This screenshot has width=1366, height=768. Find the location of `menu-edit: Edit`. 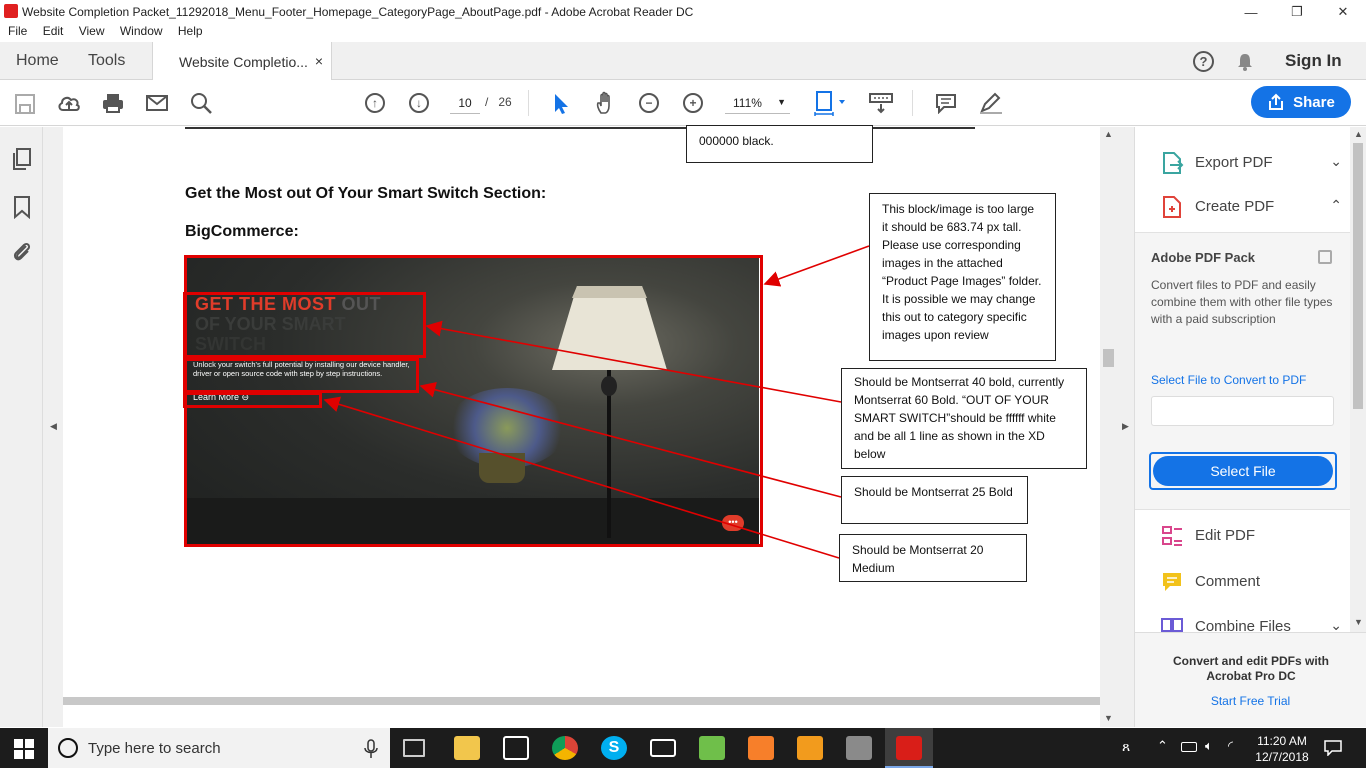

menu-edit: Edit is located at coordinates (53, 31).